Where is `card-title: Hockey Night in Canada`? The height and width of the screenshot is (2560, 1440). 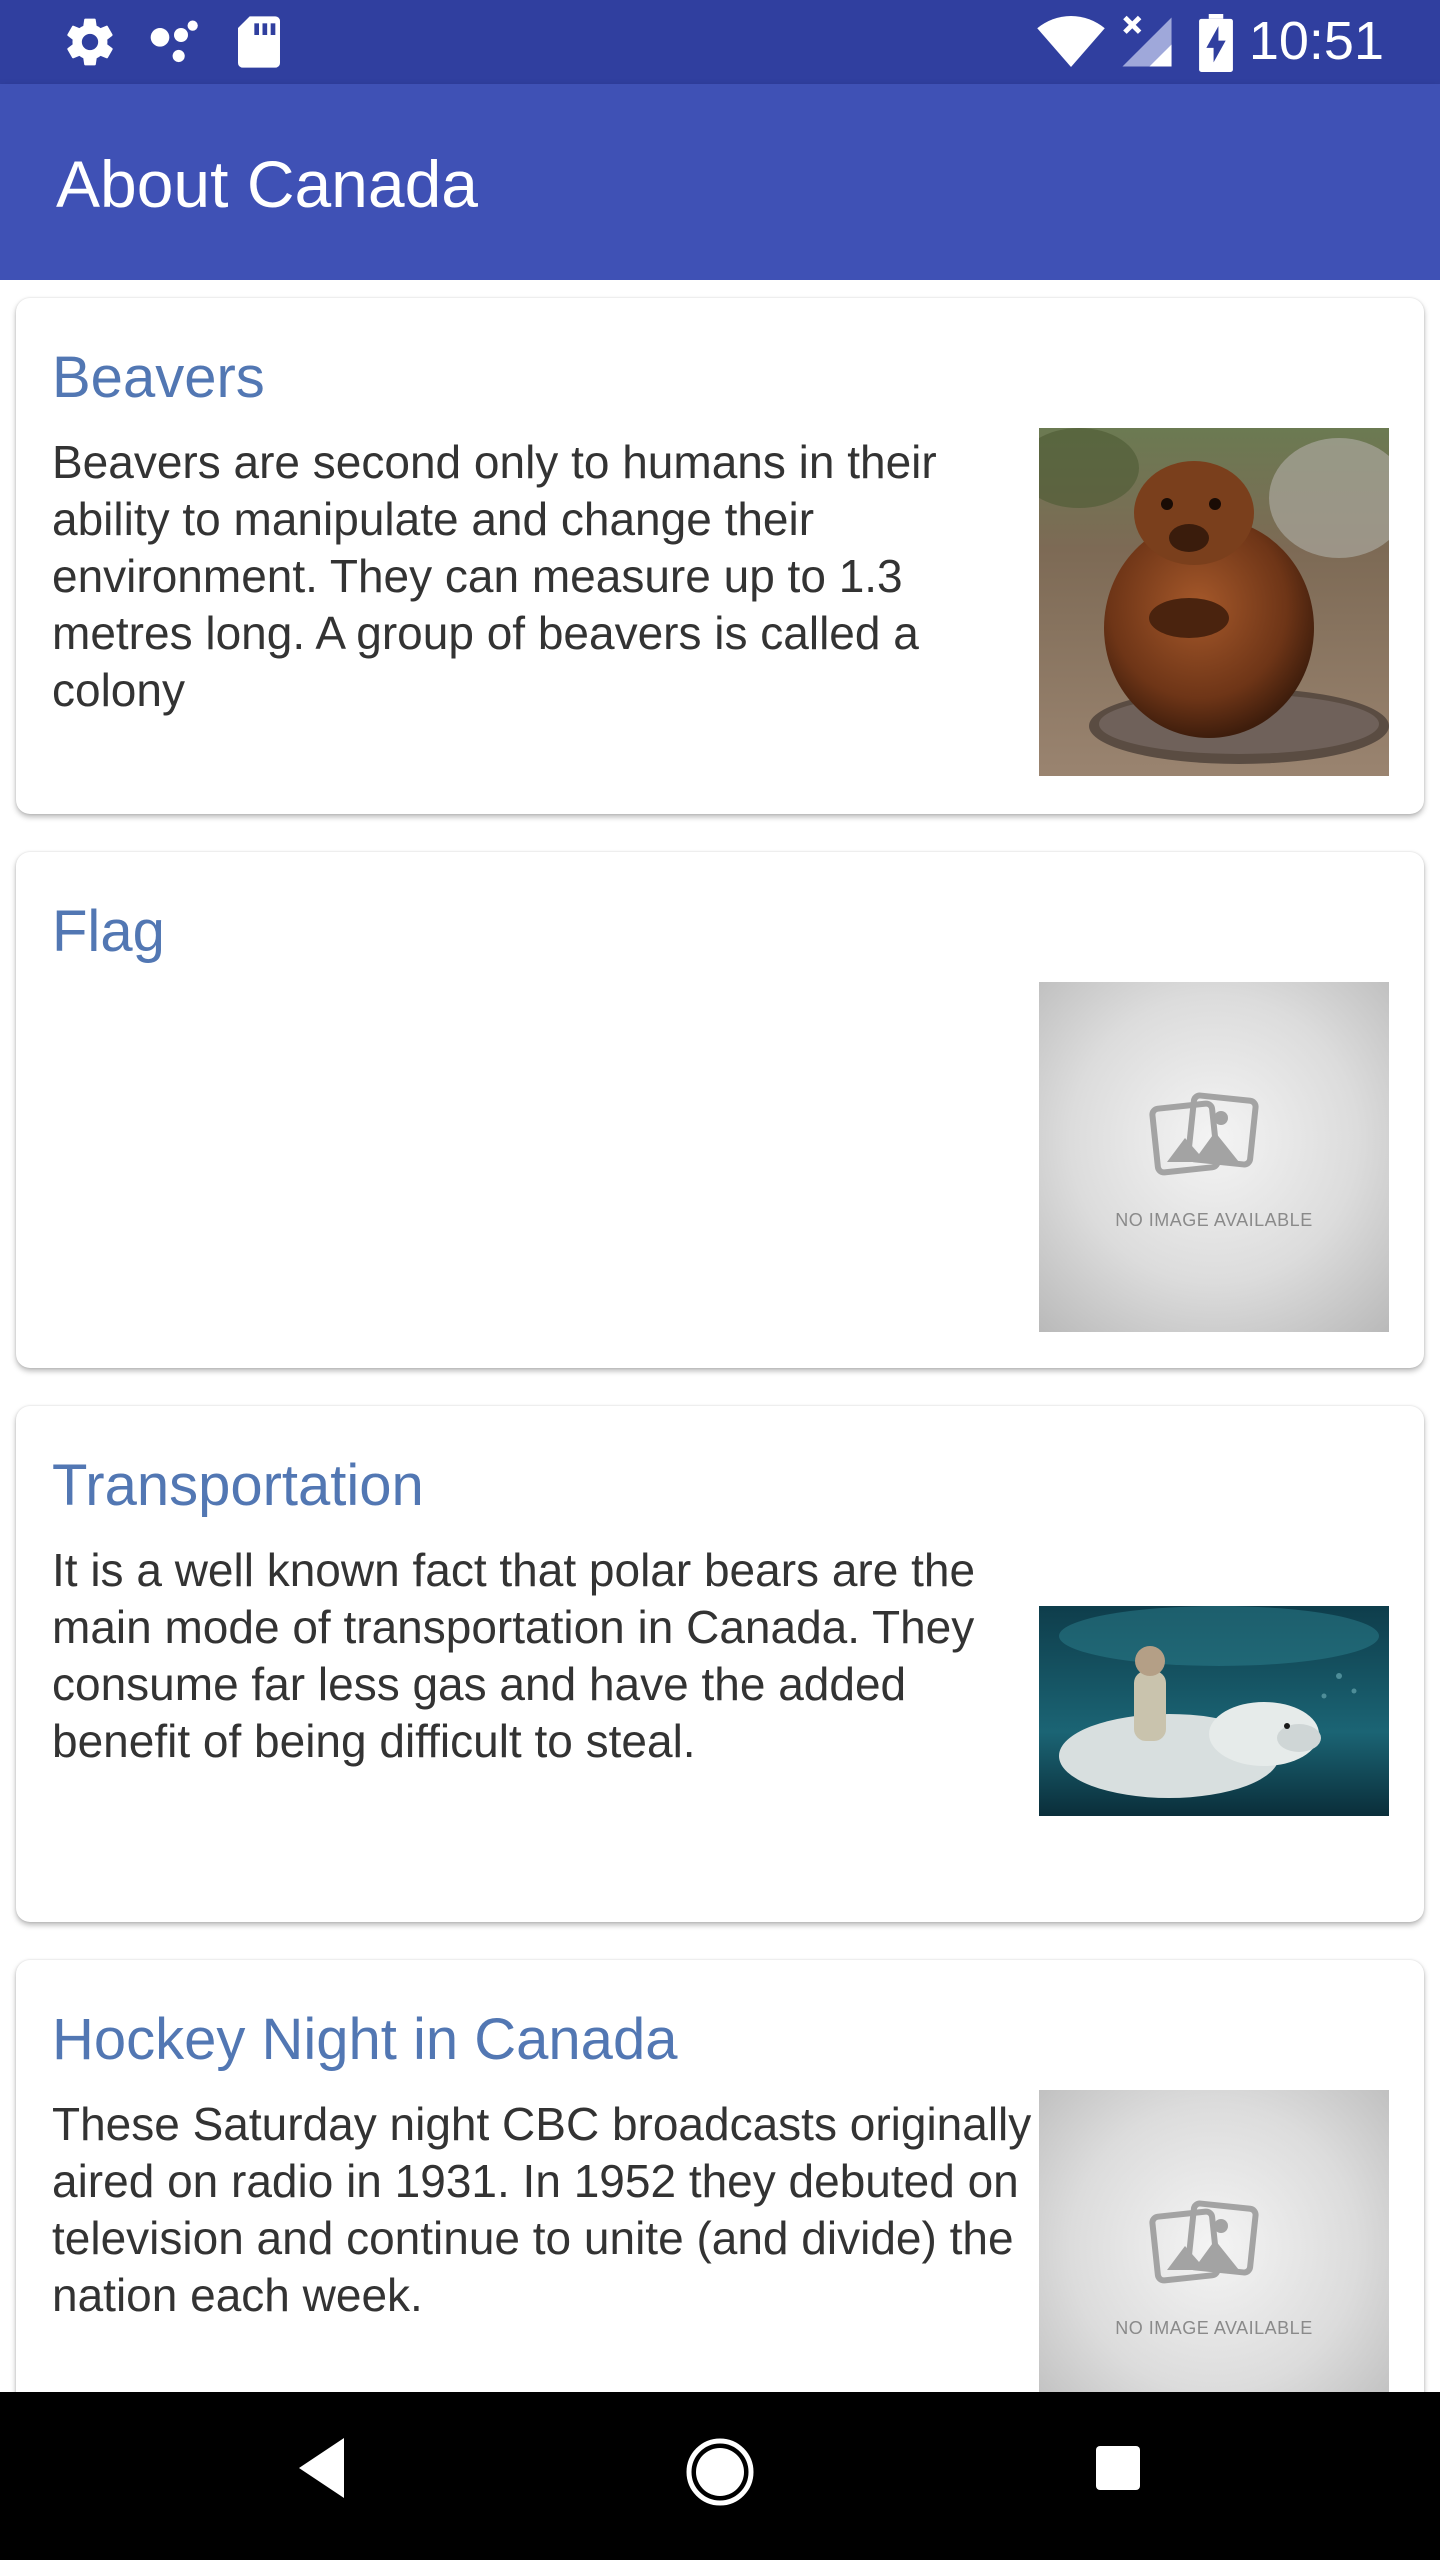 card-title: Hockey Night in Canada is located at coordinates (365, 2039).